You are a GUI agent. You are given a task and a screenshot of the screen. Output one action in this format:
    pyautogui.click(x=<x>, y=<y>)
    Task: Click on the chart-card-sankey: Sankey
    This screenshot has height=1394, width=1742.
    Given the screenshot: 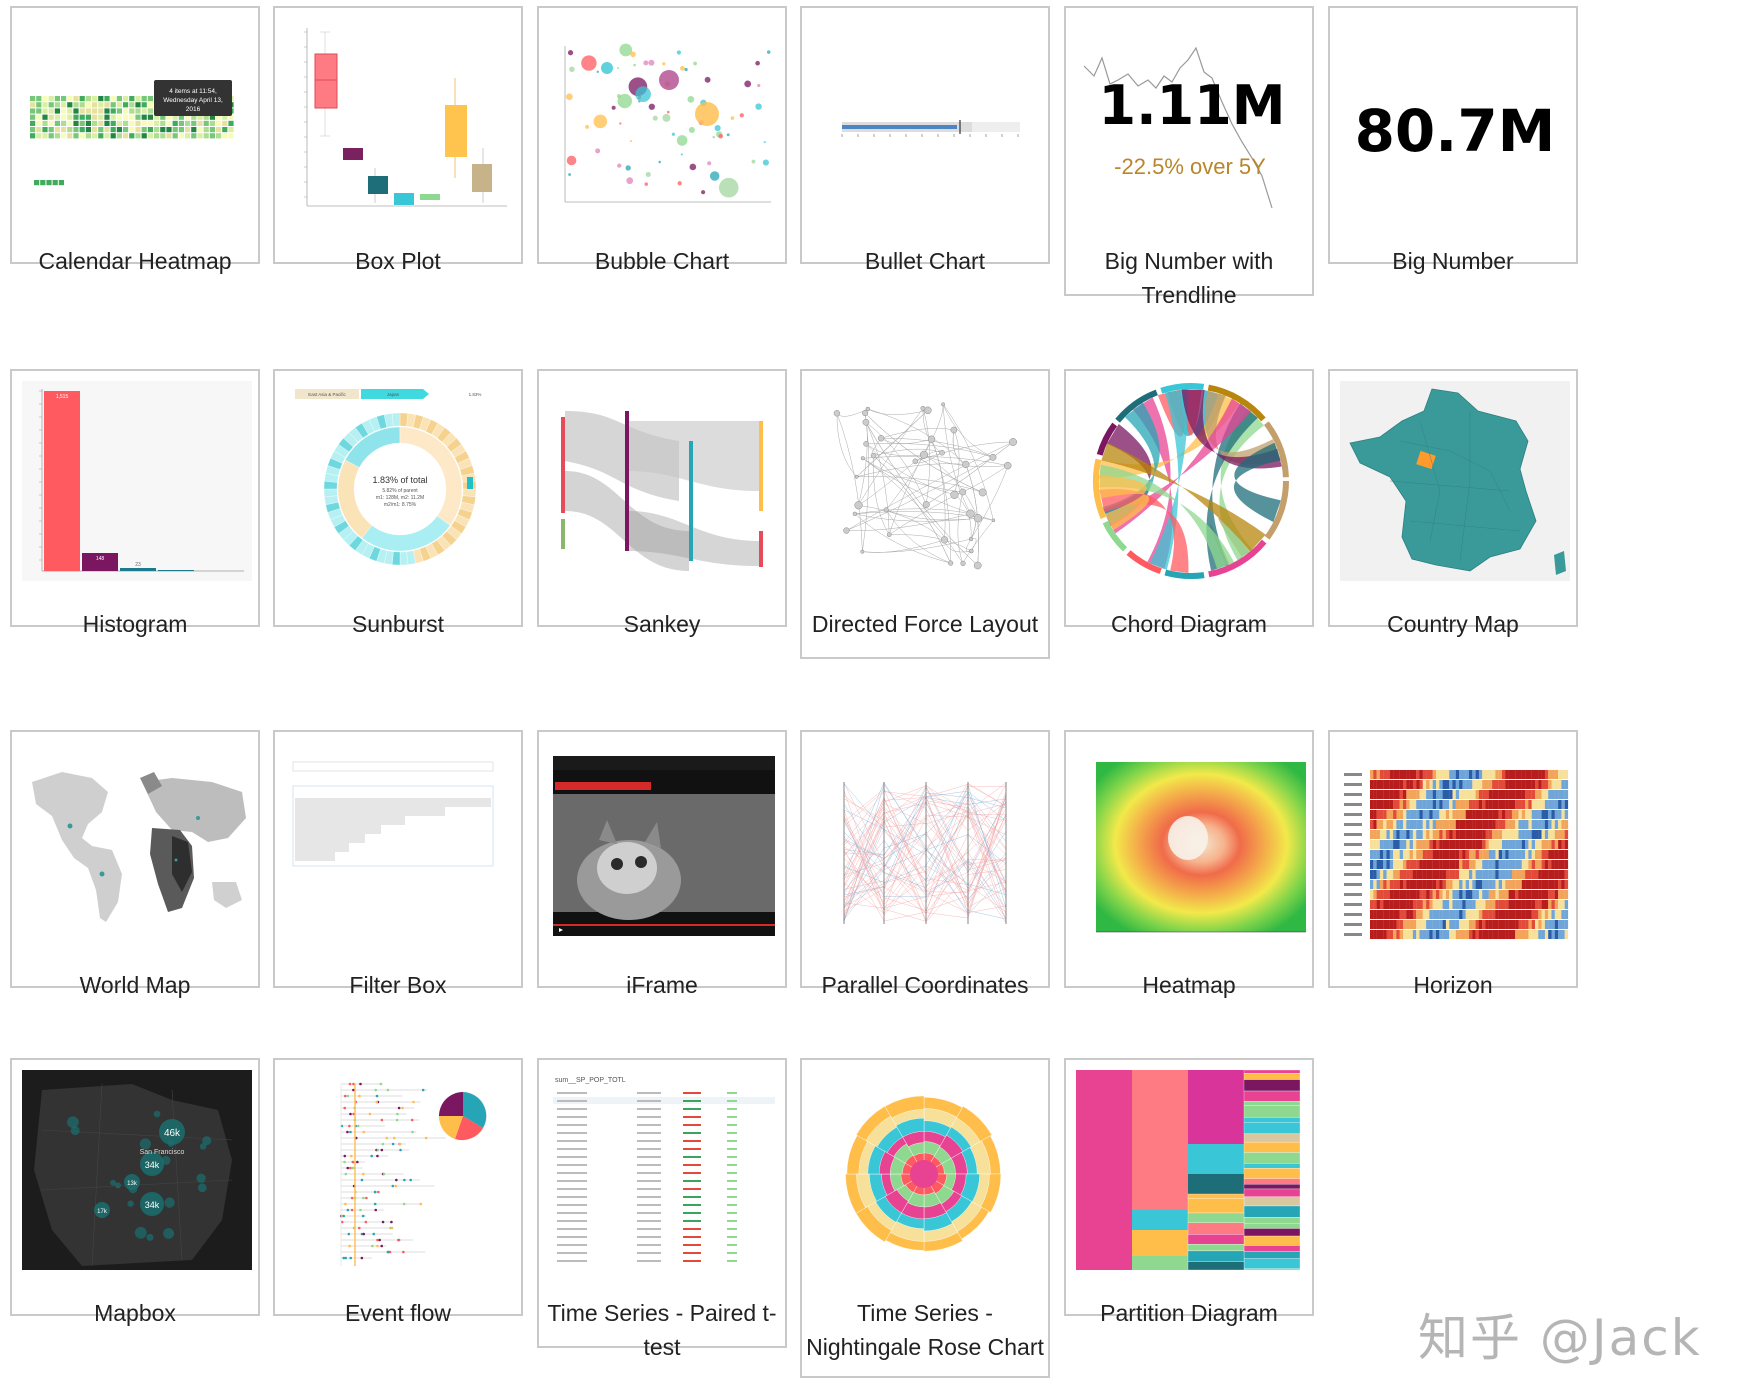 What is the action you would take?
    pyautogui.click(x=662, y=503)
    